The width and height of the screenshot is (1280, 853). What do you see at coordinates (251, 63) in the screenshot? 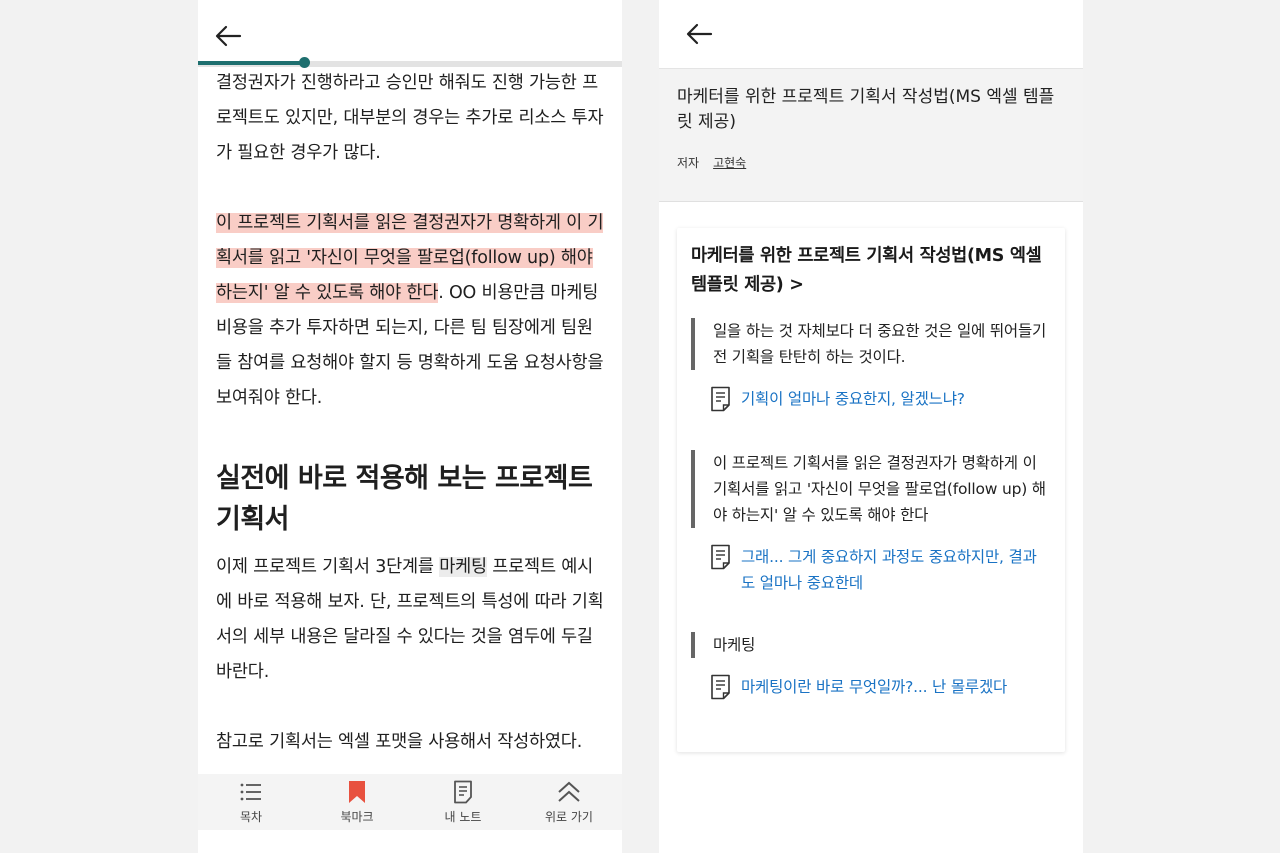
I see `reading-progress-fill` at bounding box center [251, 63].